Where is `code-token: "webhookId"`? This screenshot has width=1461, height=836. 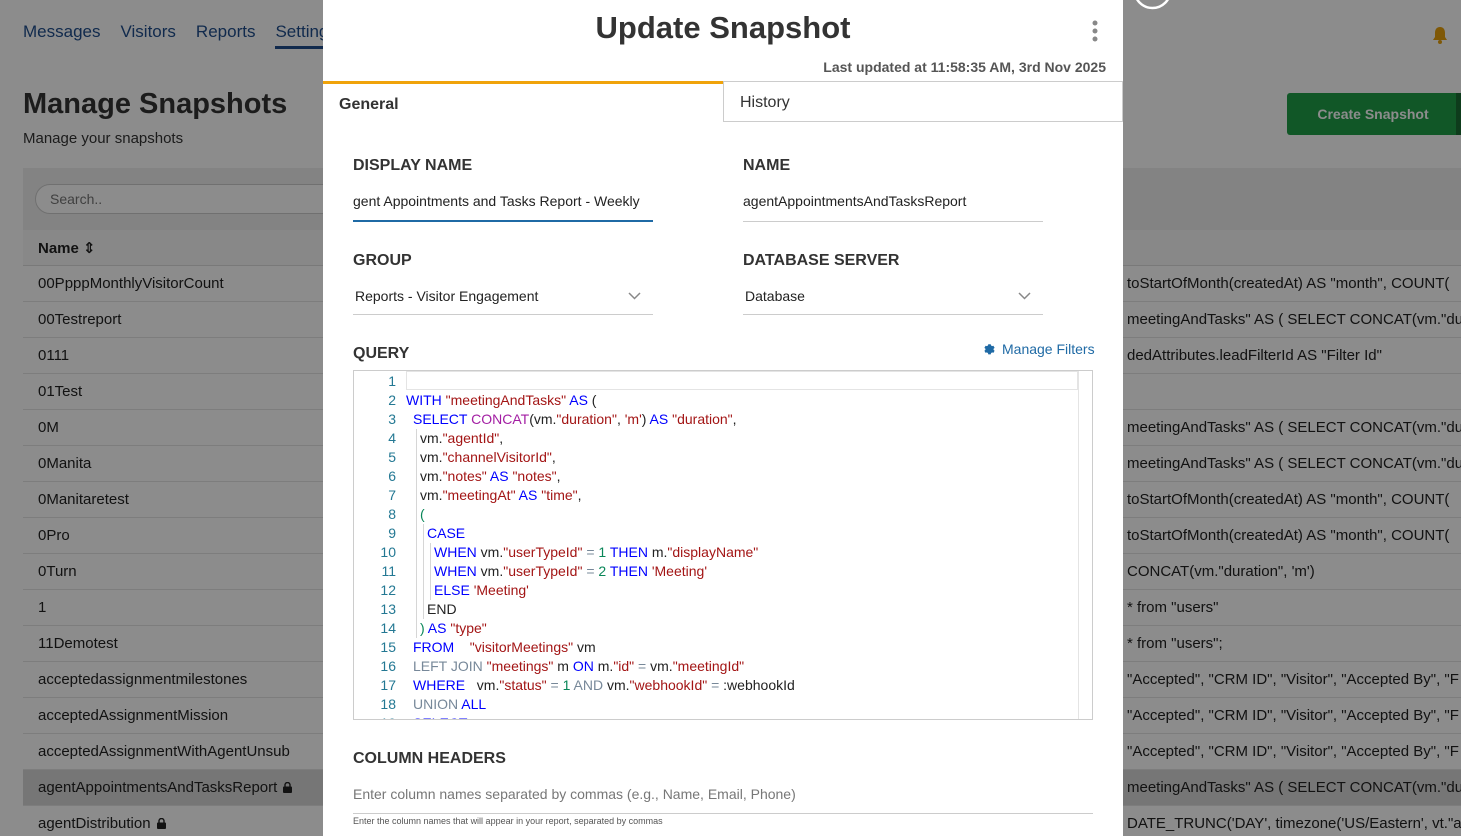 code-token: "webhookId" is located at coordinates (668, 685).